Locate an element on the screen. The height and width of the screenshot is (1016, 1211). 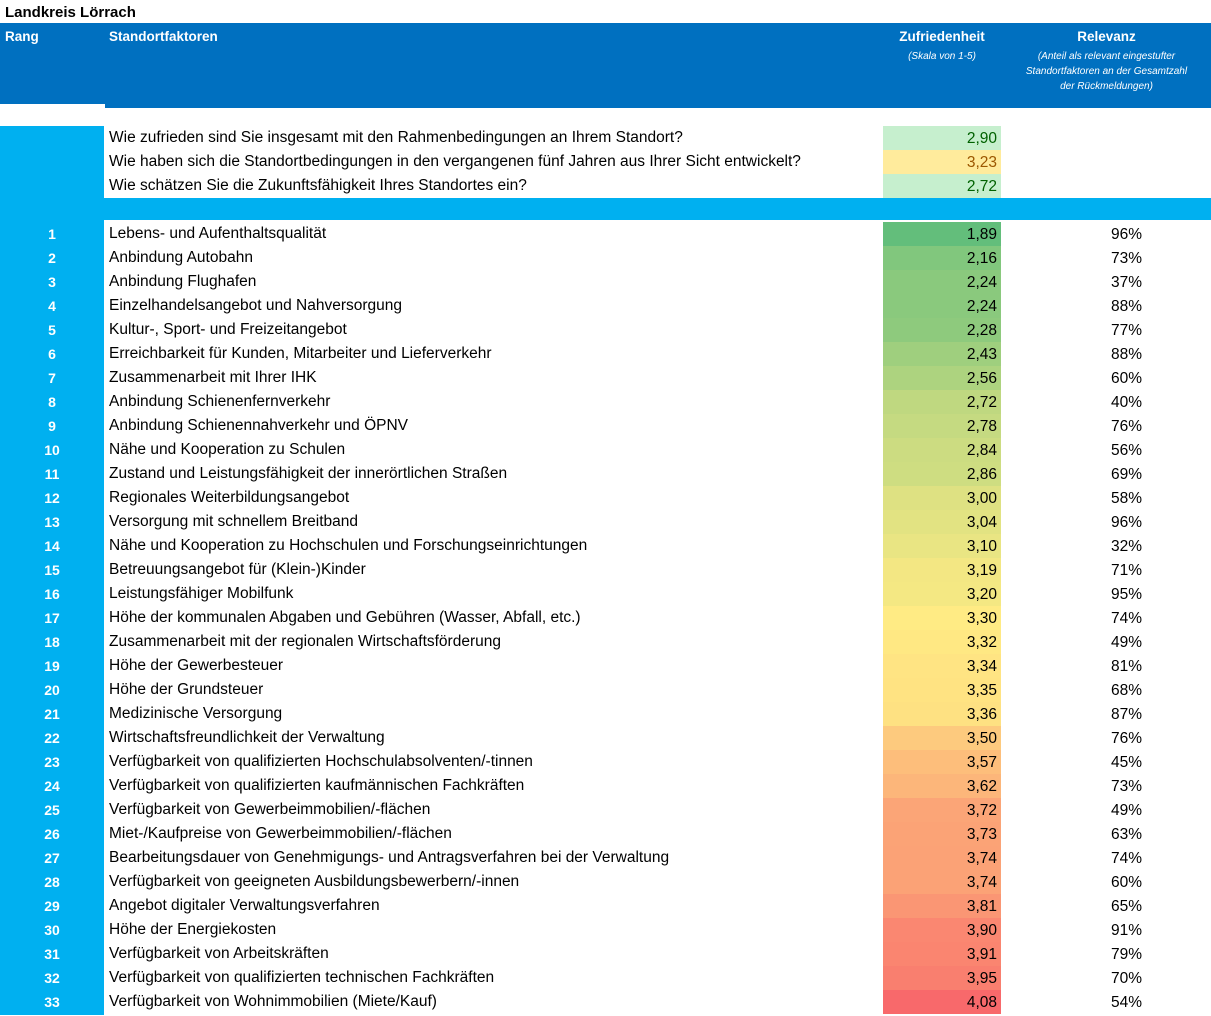
row-score: 3,19 is located at coordinates (942, 570).